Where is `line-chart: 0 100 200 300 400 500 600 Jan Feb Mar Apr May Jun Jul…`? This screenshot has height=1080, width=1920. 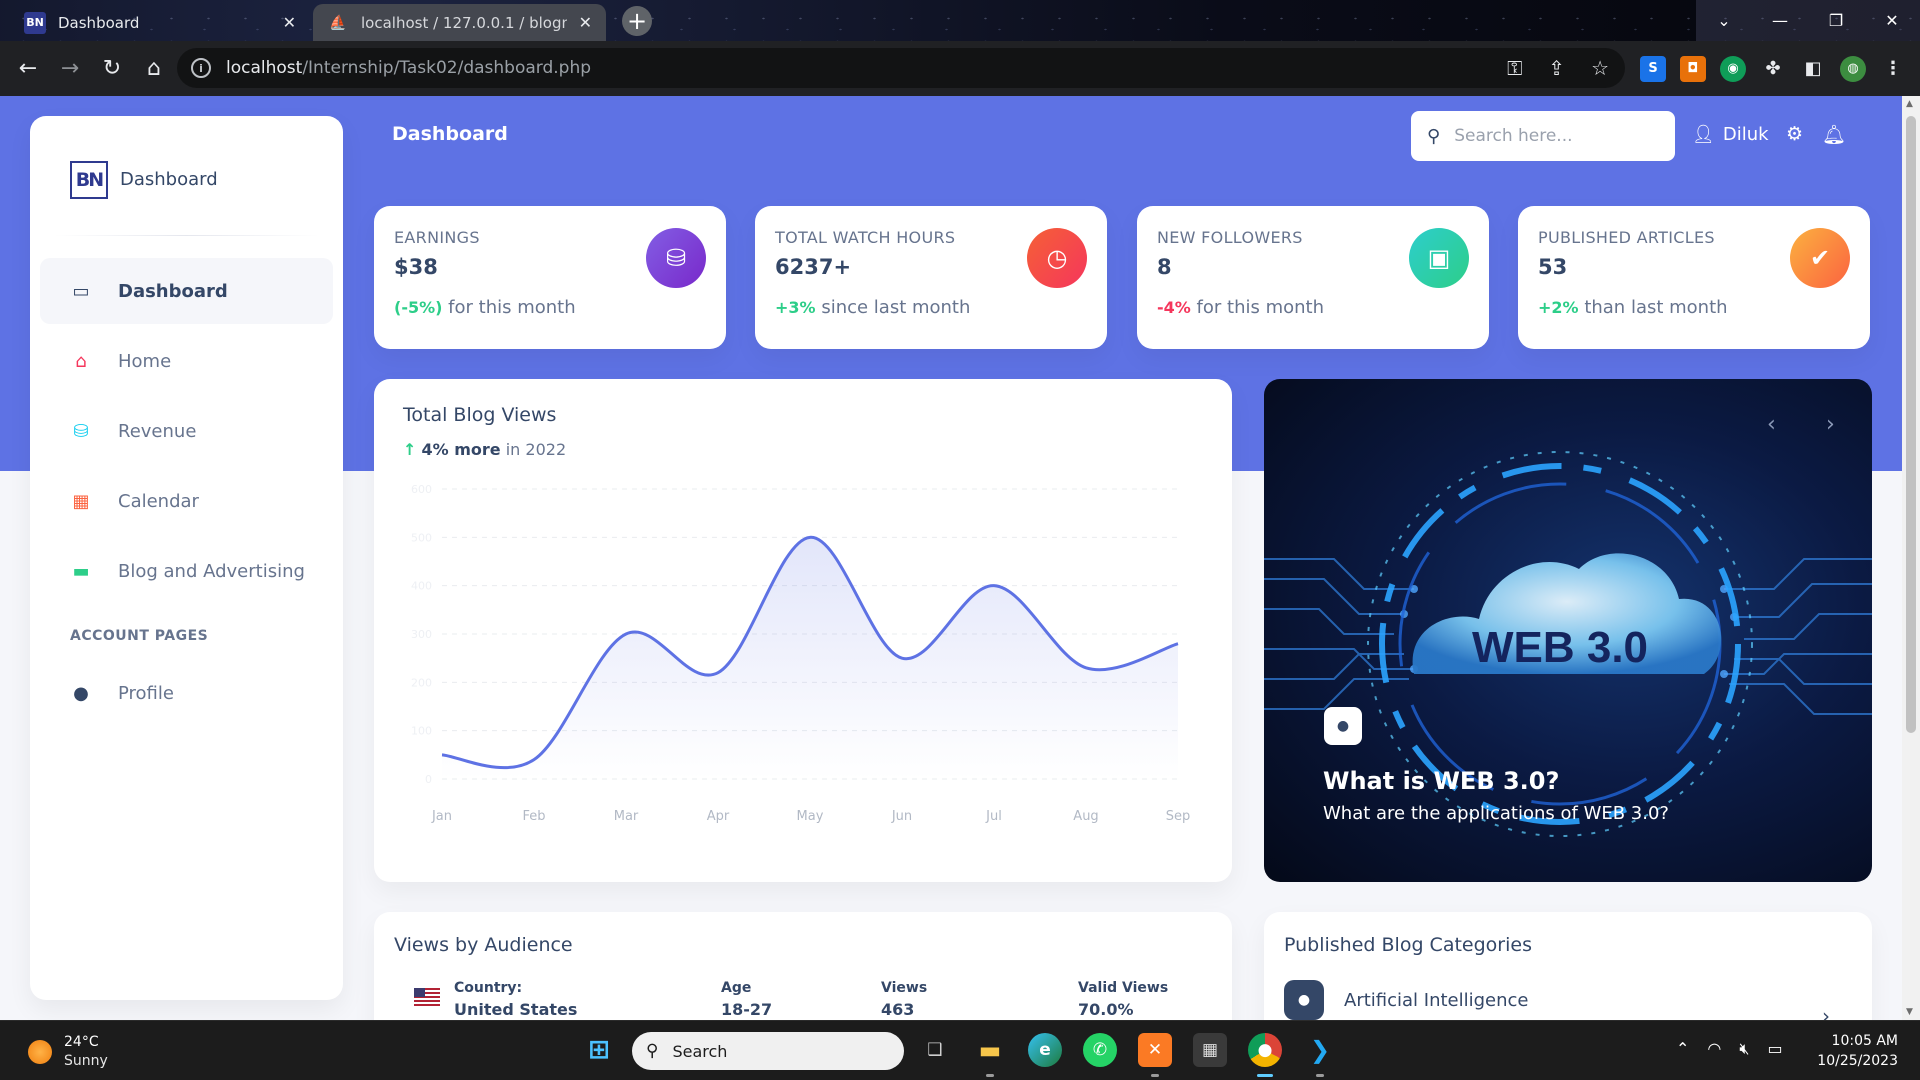 line-chart: 0 100 200 300 400 500 600 Jan Feb Mar Apr May Jun Jul… is located at coordinates (800, 653).